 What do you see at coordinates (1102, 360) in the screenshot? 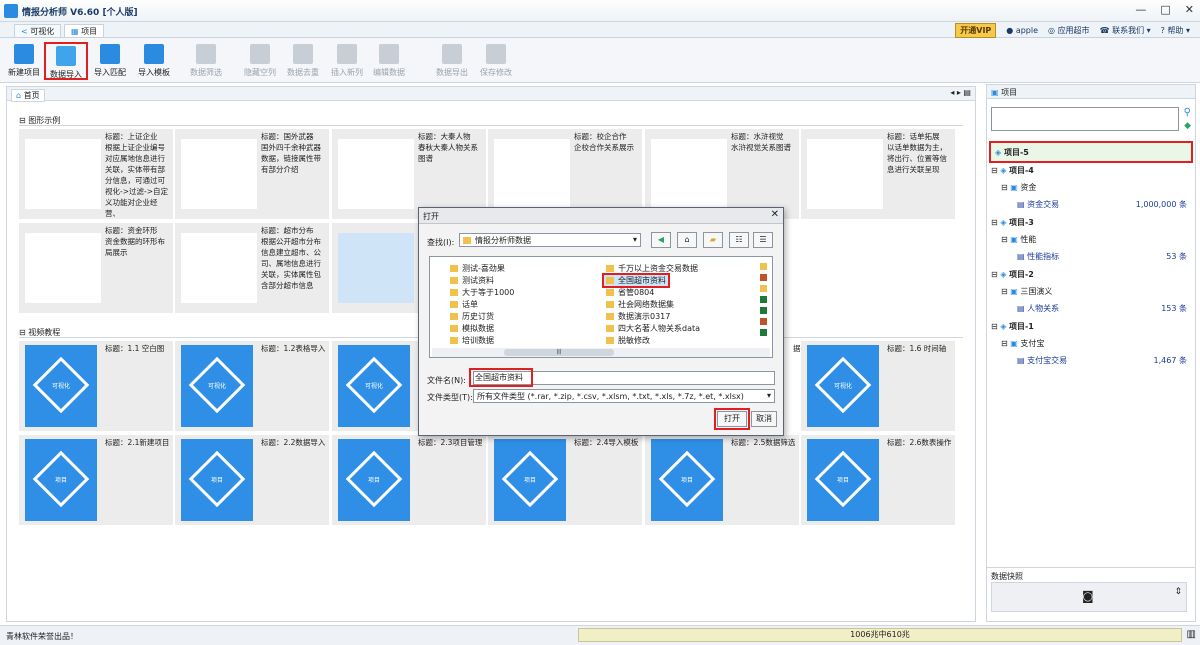
I see `tree-table-alipay-transactions: ▤ 支付宝交易 1,467 条` at bounding box center [1102, 360].